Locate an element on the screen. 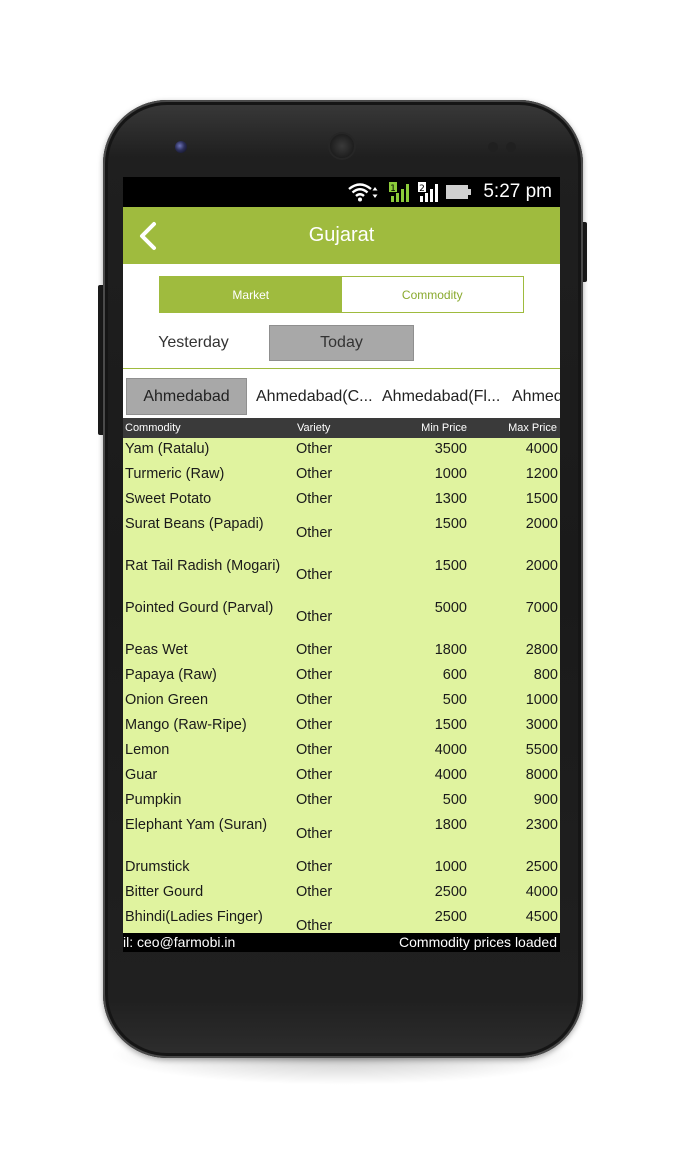 This screenshot has width=684, height=1156. table-header: Commodity Variety Min Price Max Price is located at coordinates (341, 428).